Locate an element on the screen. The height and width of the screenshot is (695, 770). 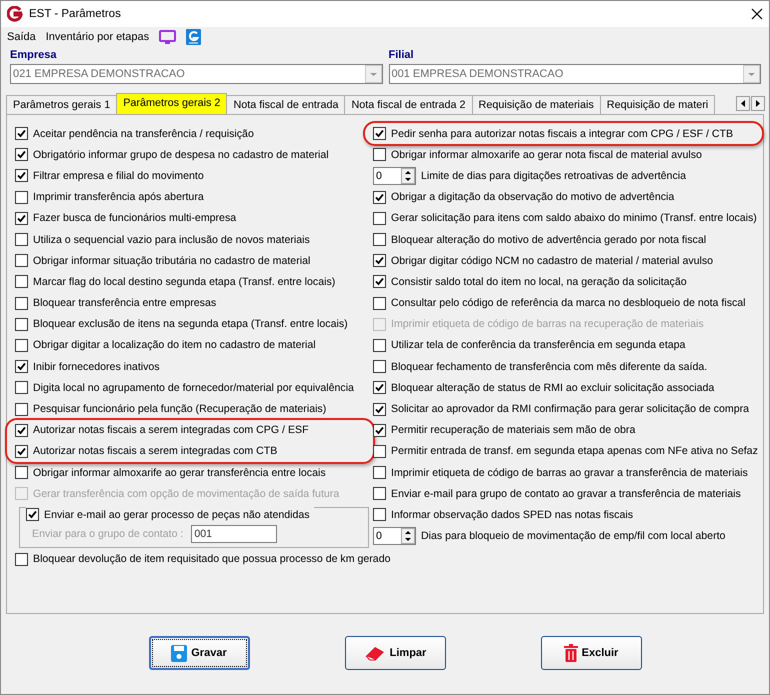
checkbox-label: Gerar solicitação para itens com saldo abaixo do minimo (Transf. entre locais) is located at coordinates (574, 218).